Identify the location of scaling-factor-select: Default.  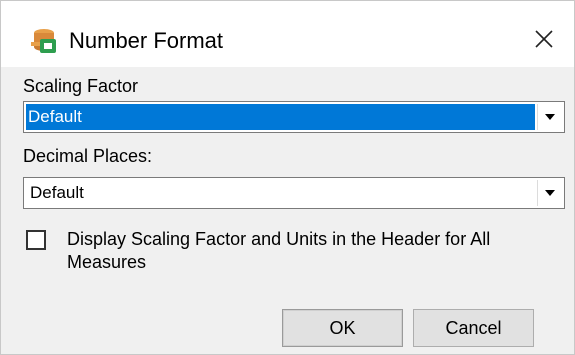
(294, 117).